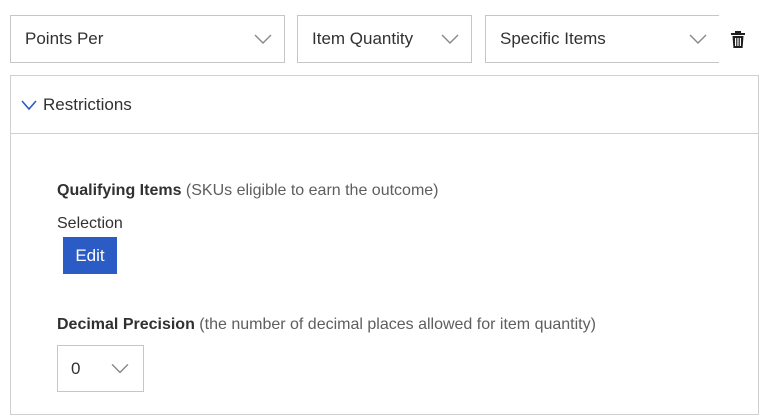 The height and width of the screenshot is (415, 761). What do you see at coordinates (553, 38) in the screenshot?
I see `specific-items-value: Specific Items` at bounding box center [553, 38].